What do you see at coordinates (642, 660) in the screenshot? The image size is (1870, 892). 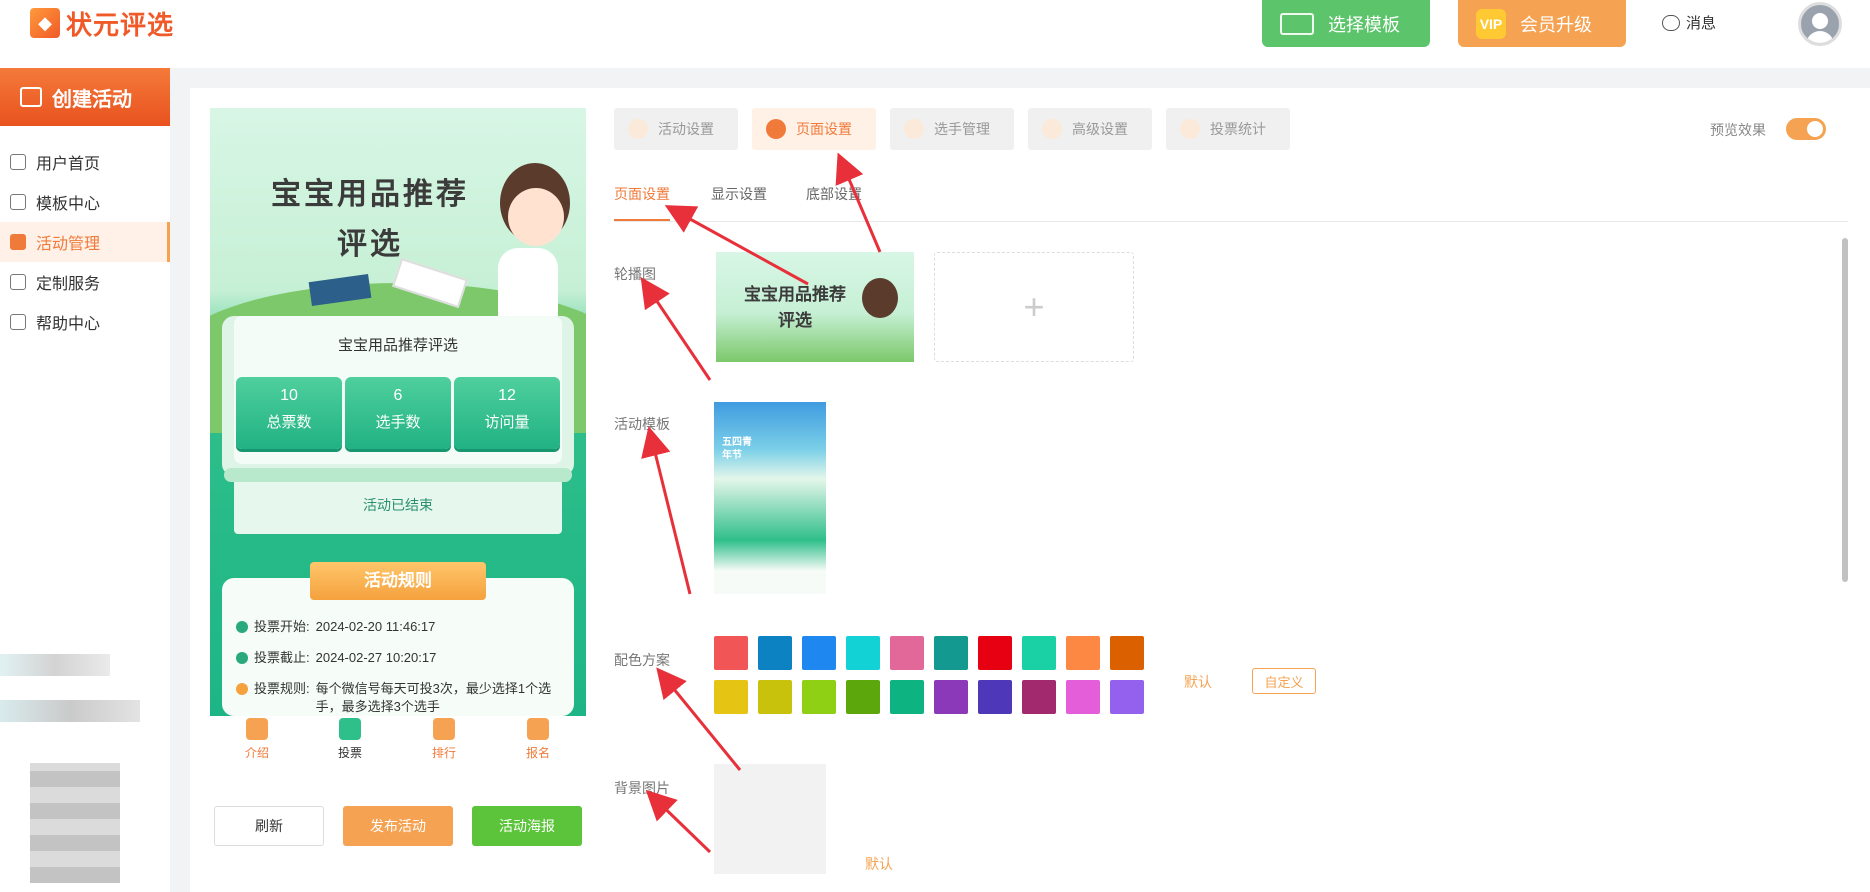 I see `color-scheme-label: 配色方案` at bounding box center [642, 660].